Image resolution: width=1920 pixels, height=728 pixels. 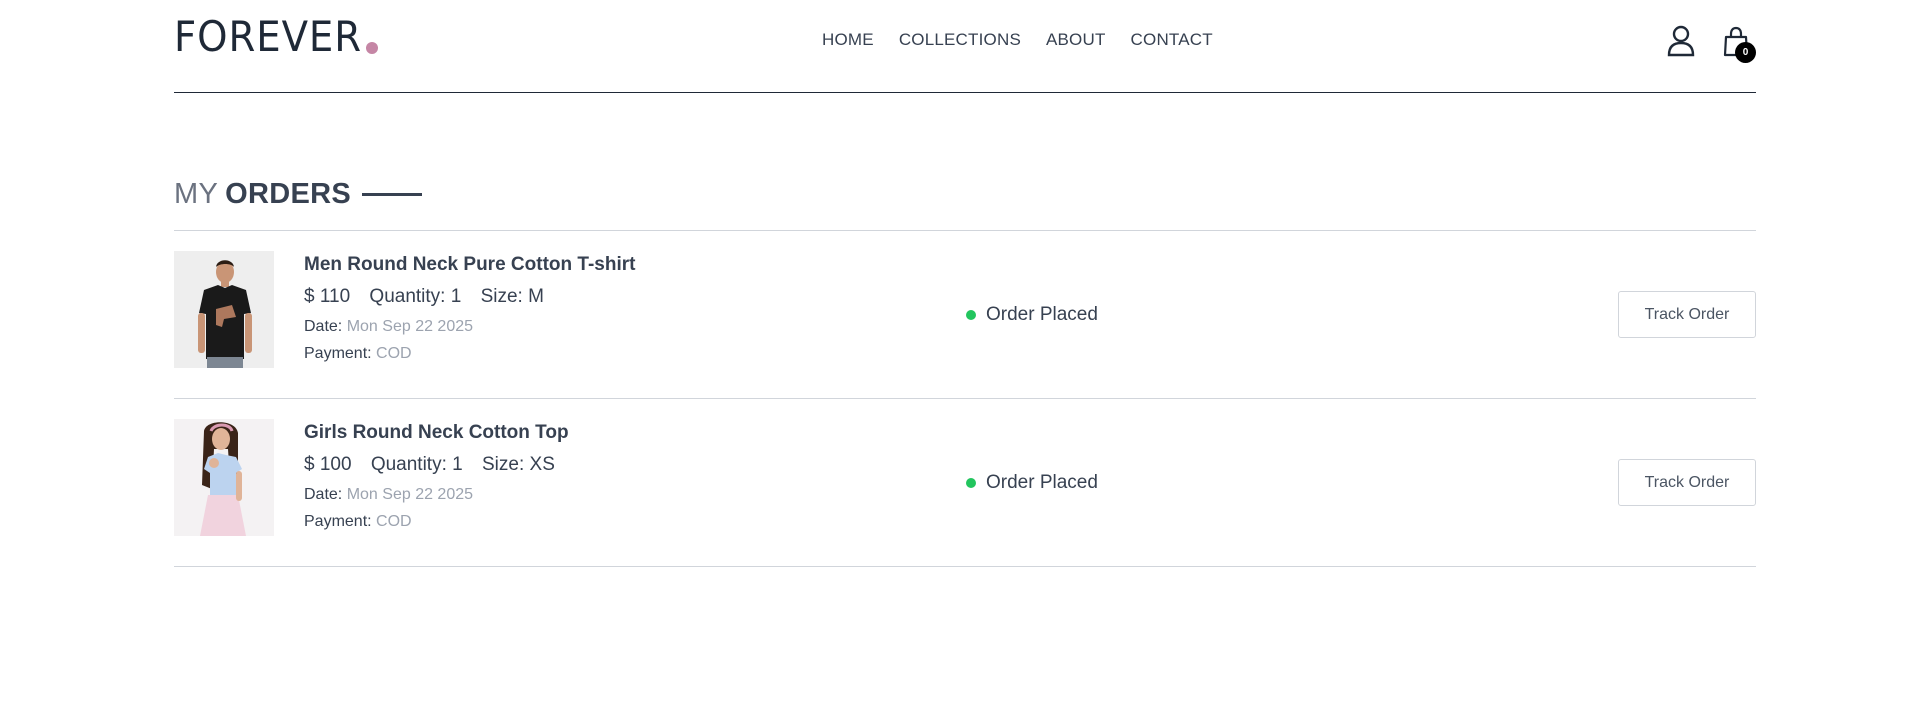 I want to click on user-icon, so click(x=1681, y=41).